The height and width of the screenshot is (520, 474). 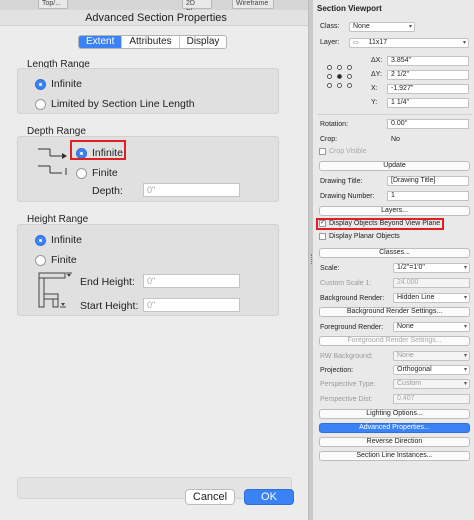 I want to click on display-planar-objects-checkbox: Display Planar Objects, so click(x=359, y=236).